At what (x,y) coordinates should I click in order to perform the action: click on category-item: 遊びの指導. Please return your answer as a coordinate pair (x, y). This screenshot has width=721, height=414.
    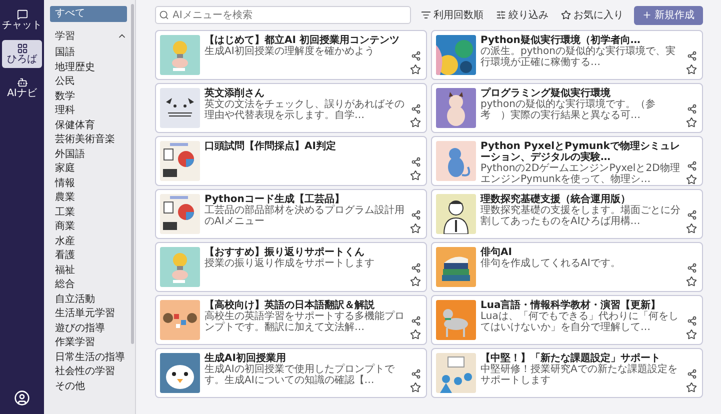
    Looking at the image, I should click on (88, 329).